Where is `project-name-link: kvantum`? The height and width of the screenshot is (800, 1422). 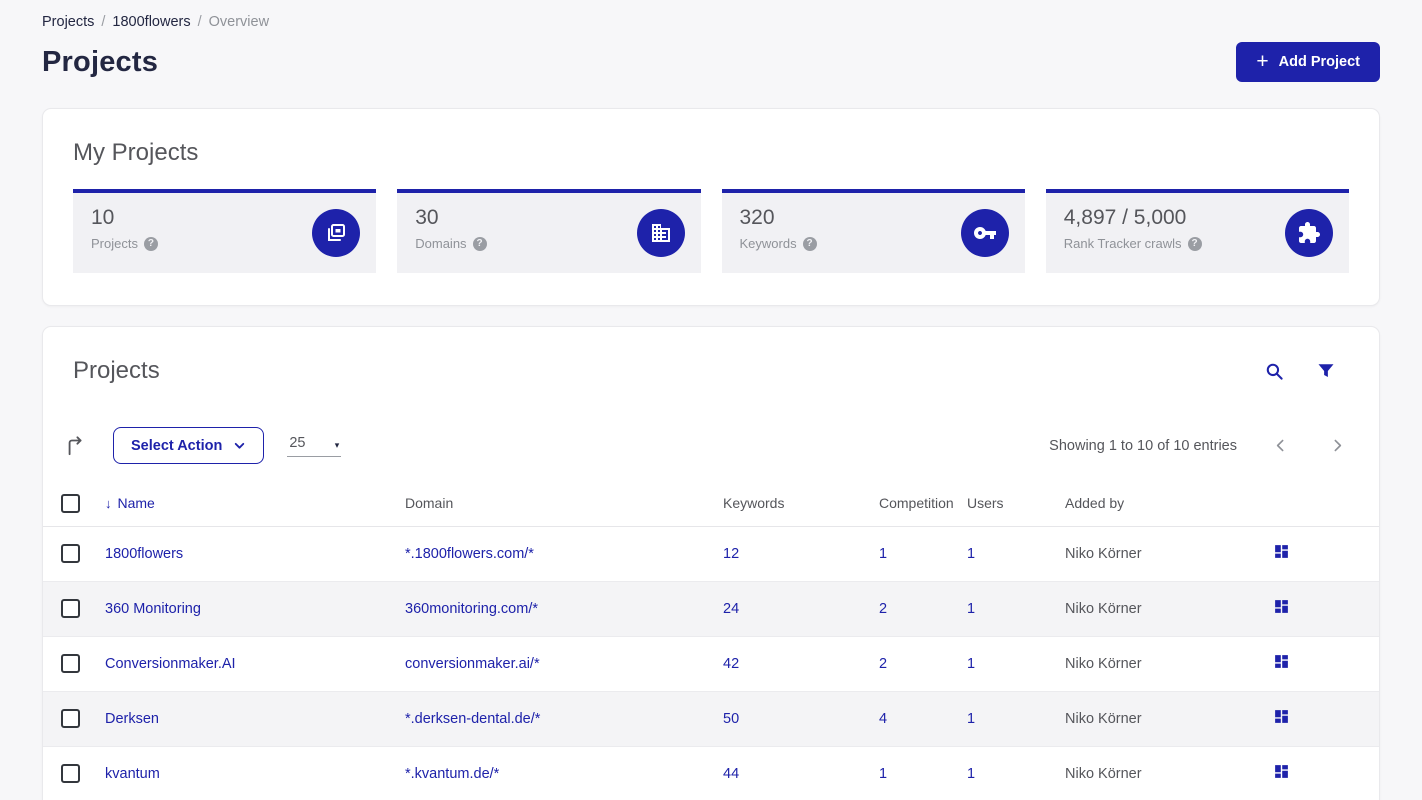
project-name-link: kvantum is located at coordinates (132, 774).